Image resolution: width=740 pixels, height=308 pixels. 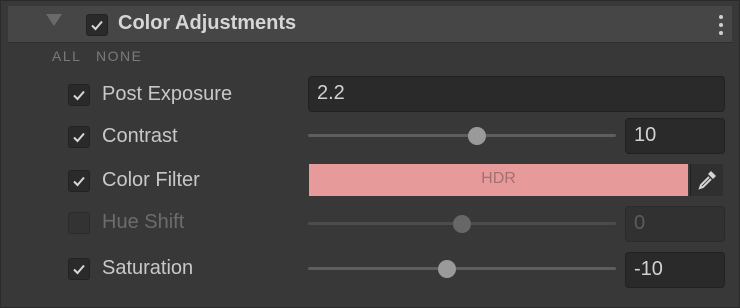 What do you see at coordinates (675, 136) in the screenshot?
I see `contrast-value-field: 10` at bounding box center [675, 136].